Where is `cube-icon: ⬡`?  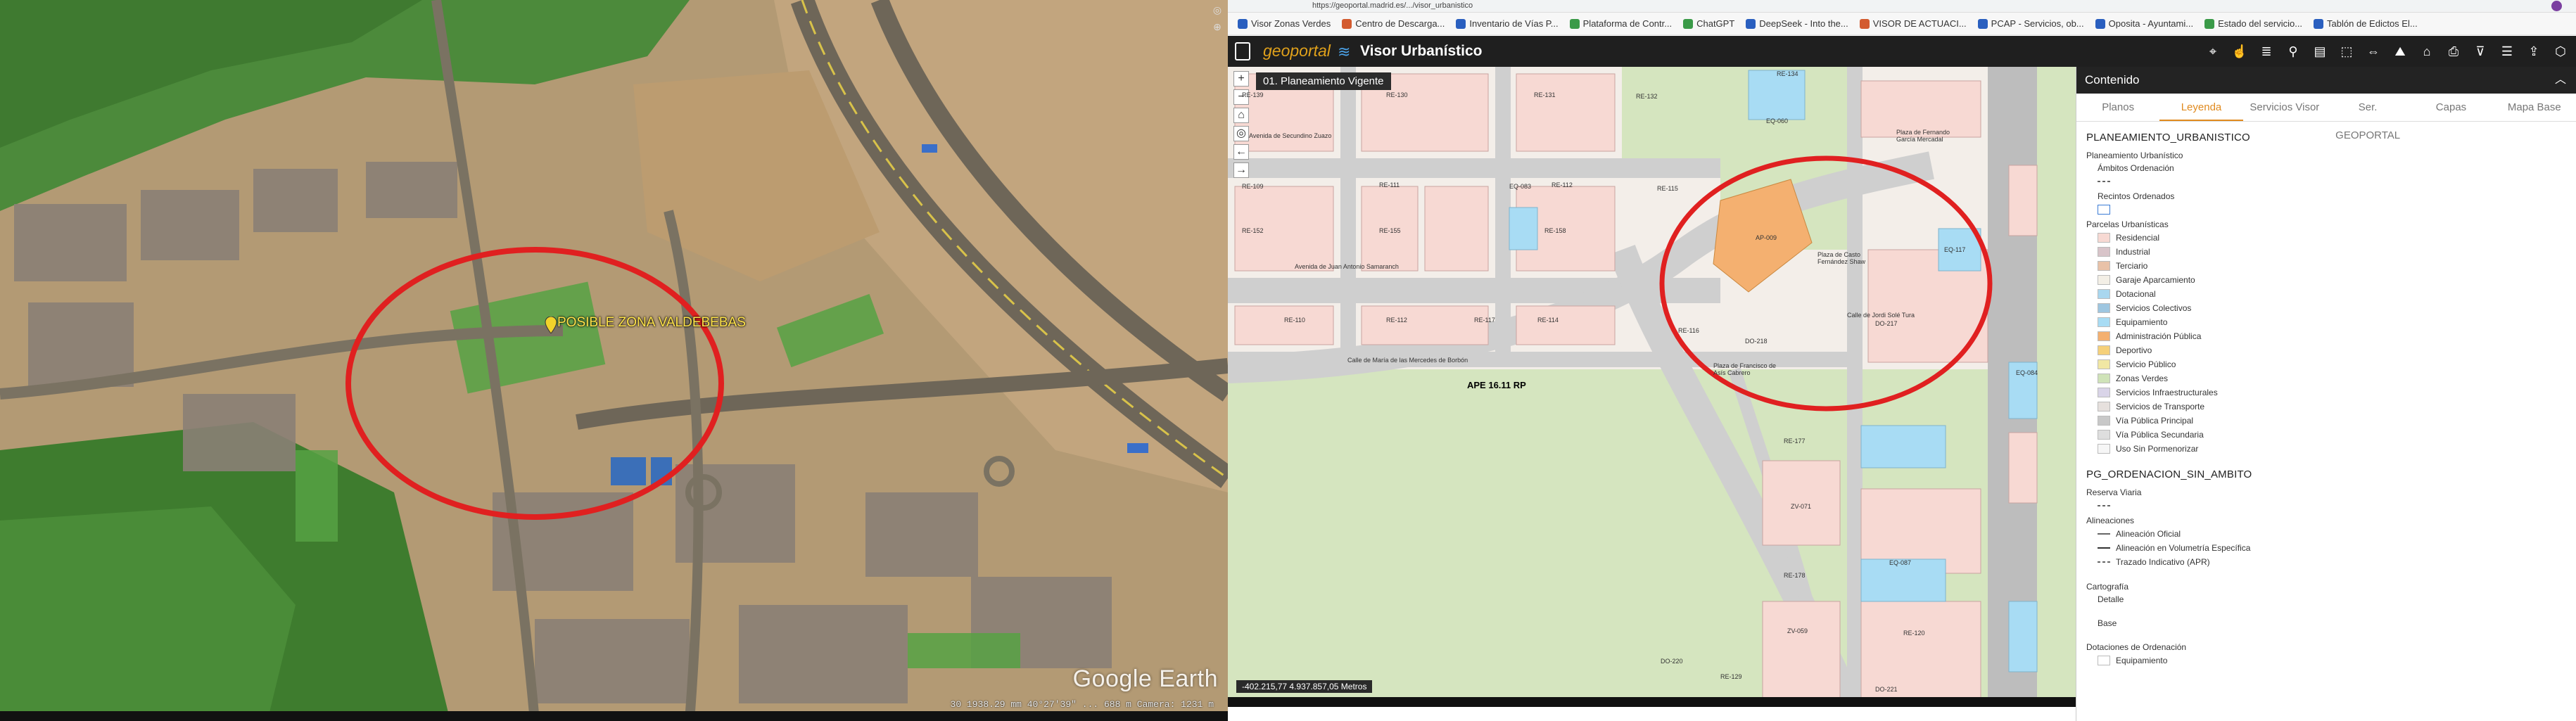
cube-icon: ⬡ is located at coordinates (2560, 51).